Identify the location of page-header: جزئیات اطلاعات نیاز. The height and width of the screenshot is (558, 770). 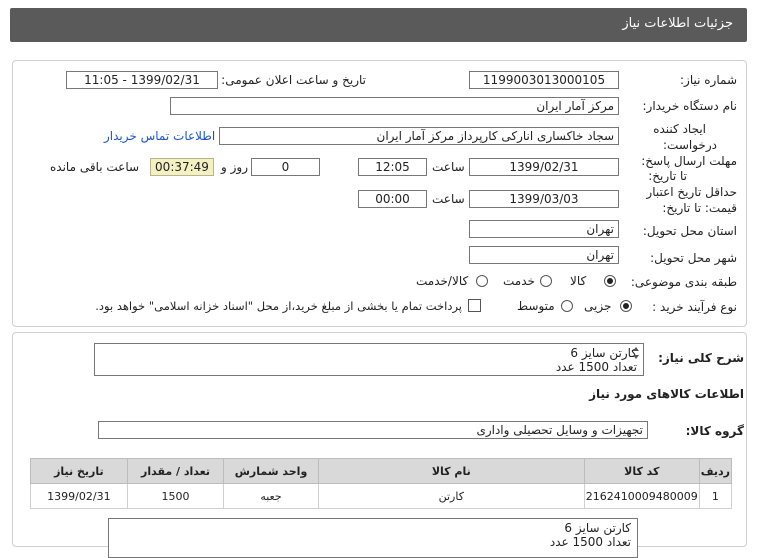
(378, 25).